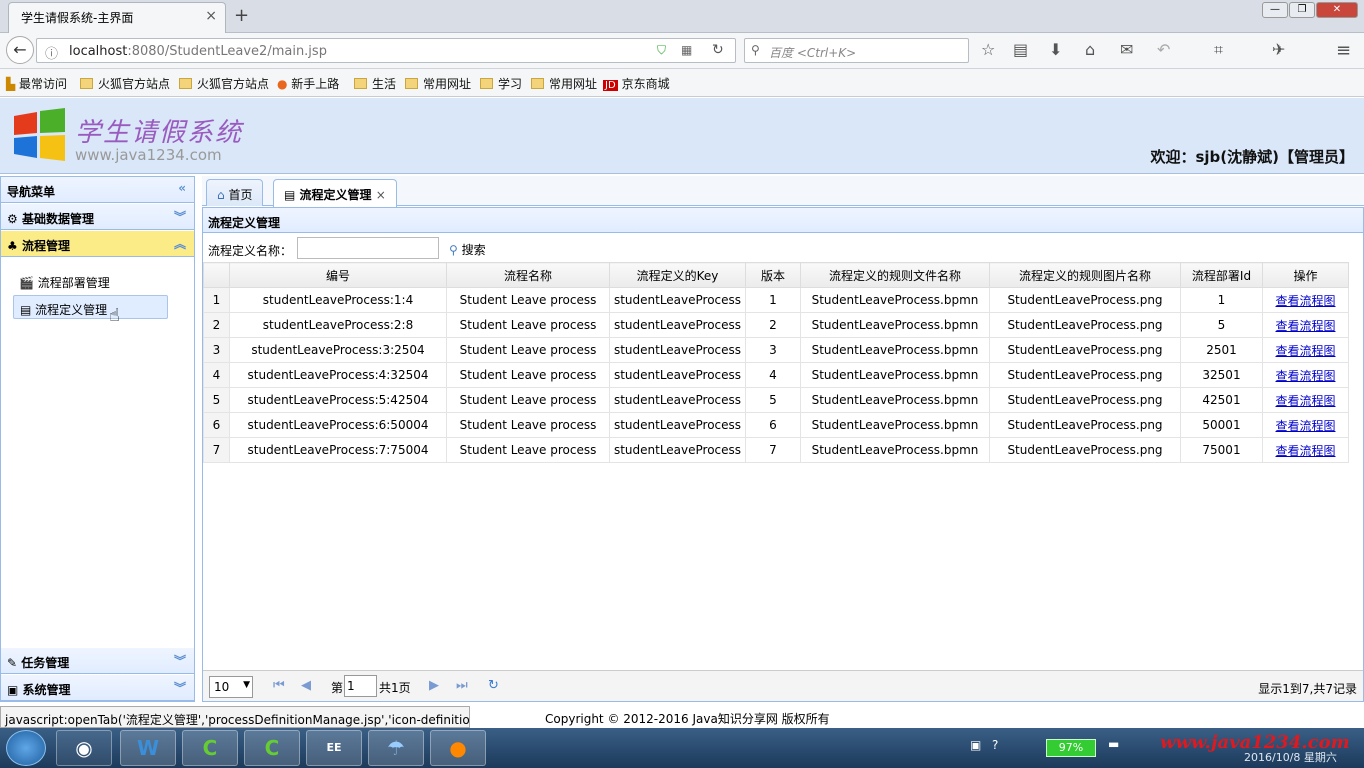  I want to click on shield-icon: ⛉, so click(661, 50).